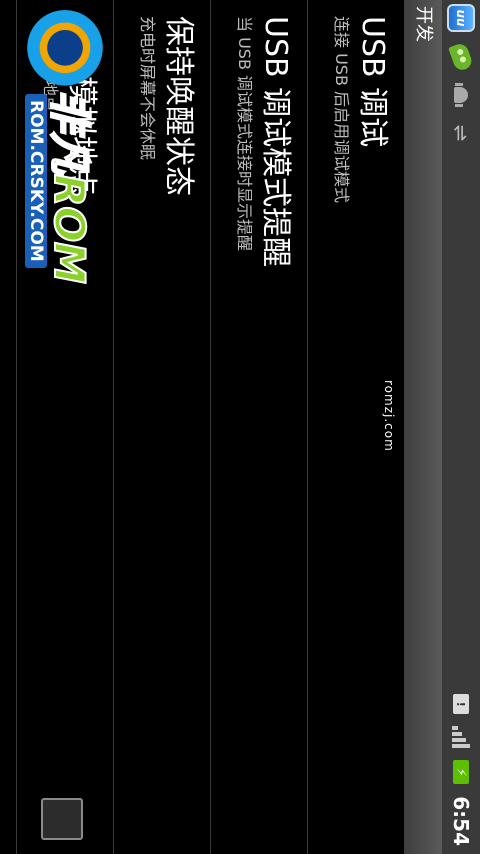 This screenshot has width=480, height=854. I want to click on signal-icon, so click(461, 737).